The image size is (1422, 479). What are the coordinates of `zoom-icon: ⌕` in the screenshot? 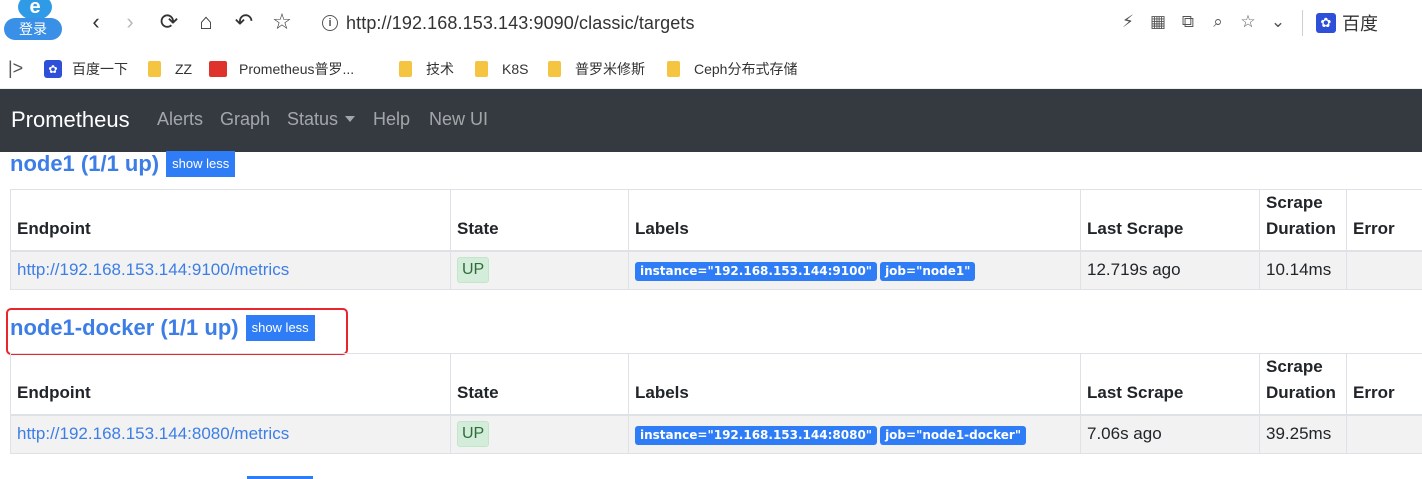 It's located at (1218, 22).